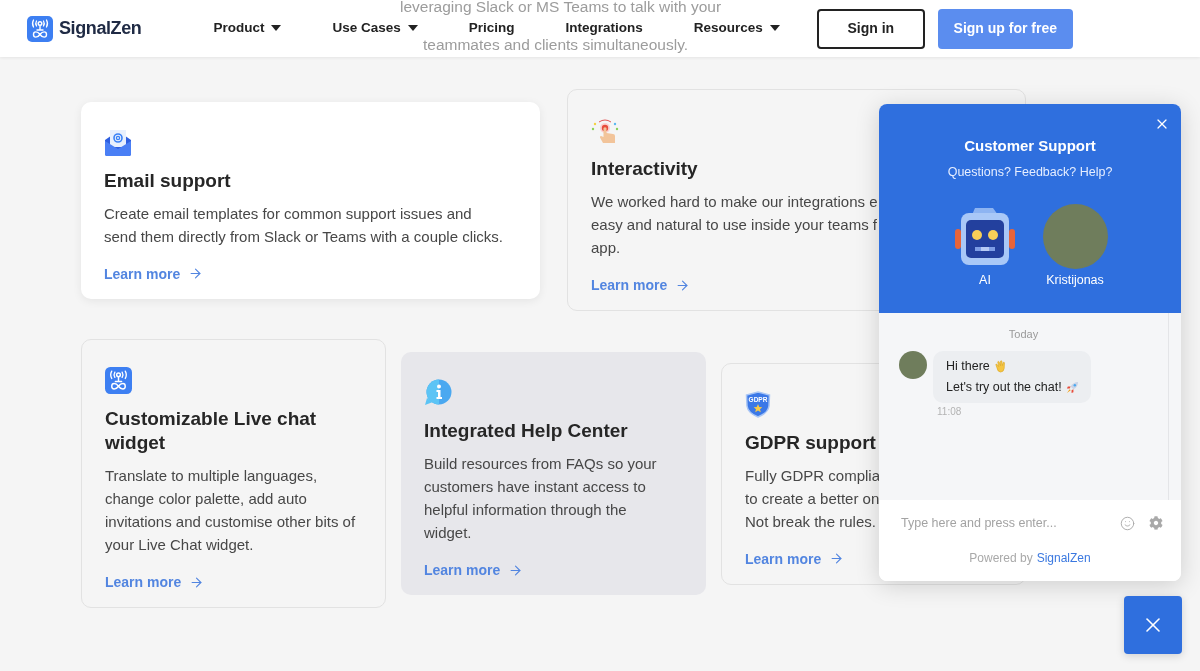  What do you see at coordinates (375, 27) in the screenshot?
I see `nav-link: Use Cases` at bounding box center [375, 27].